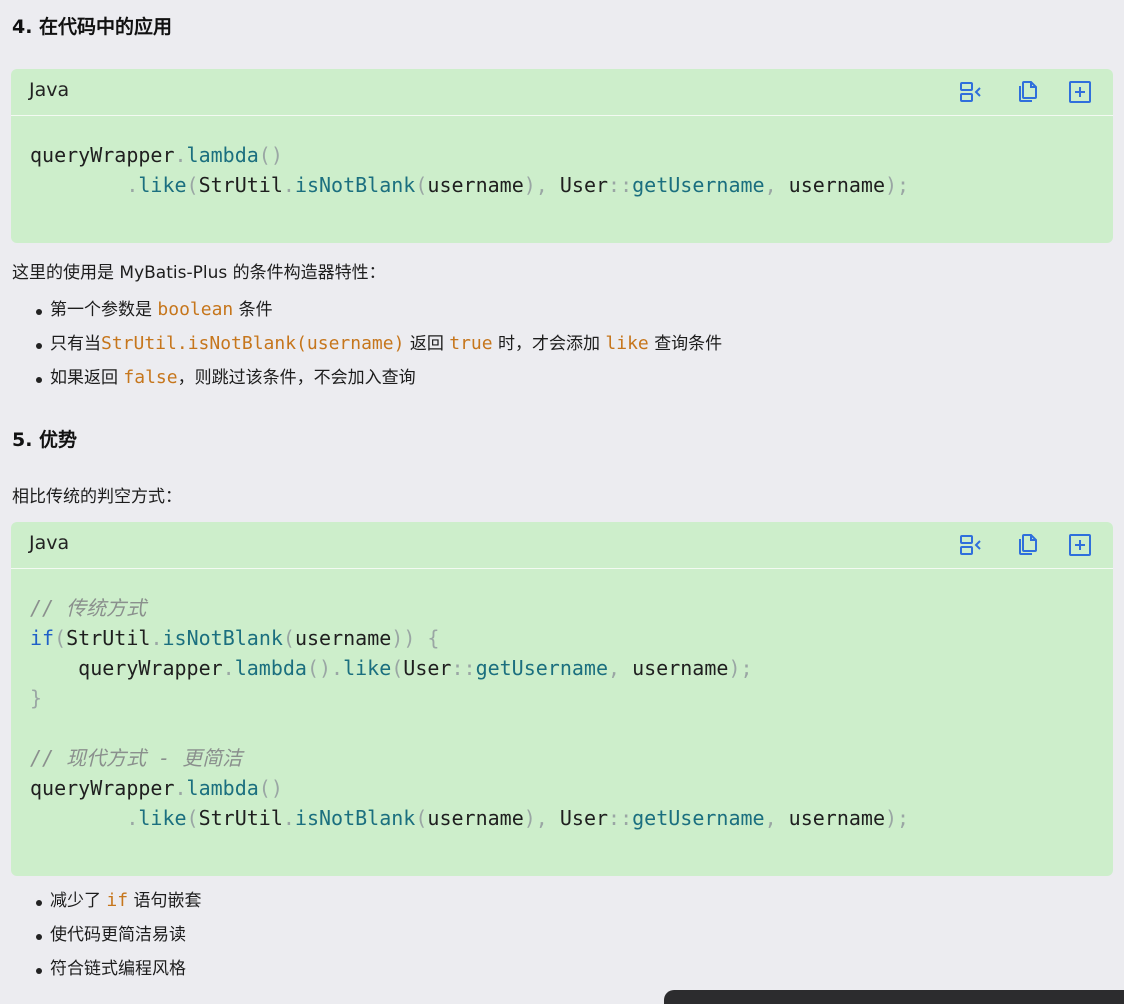 Image resolution: width=1124 pixels, height=1004 pixels. I want to click on list-item: 第一个参数是 boolean 条件, so click(378, 310).